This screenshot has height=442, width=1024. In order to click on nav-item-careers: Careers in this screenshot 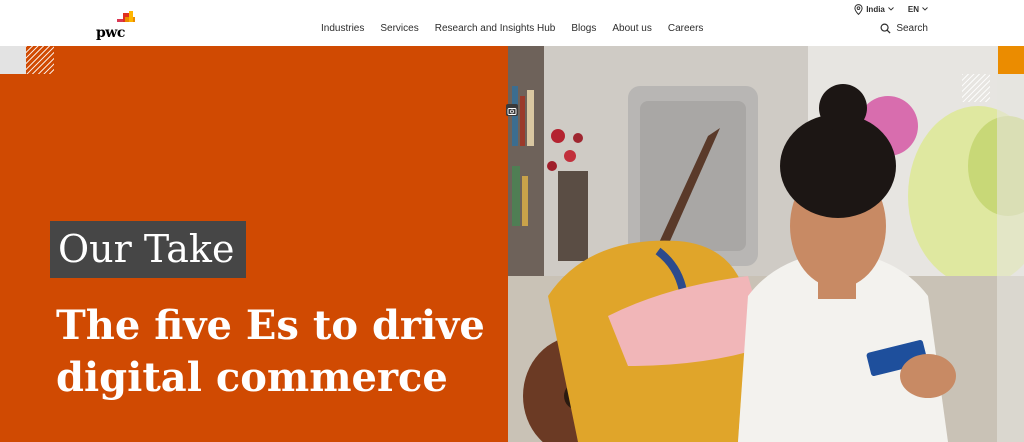, I will do `click(686, 28)`.